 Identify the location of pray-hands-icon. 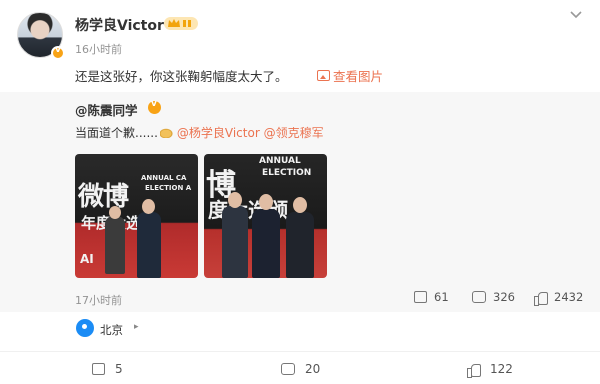
(167, 132).